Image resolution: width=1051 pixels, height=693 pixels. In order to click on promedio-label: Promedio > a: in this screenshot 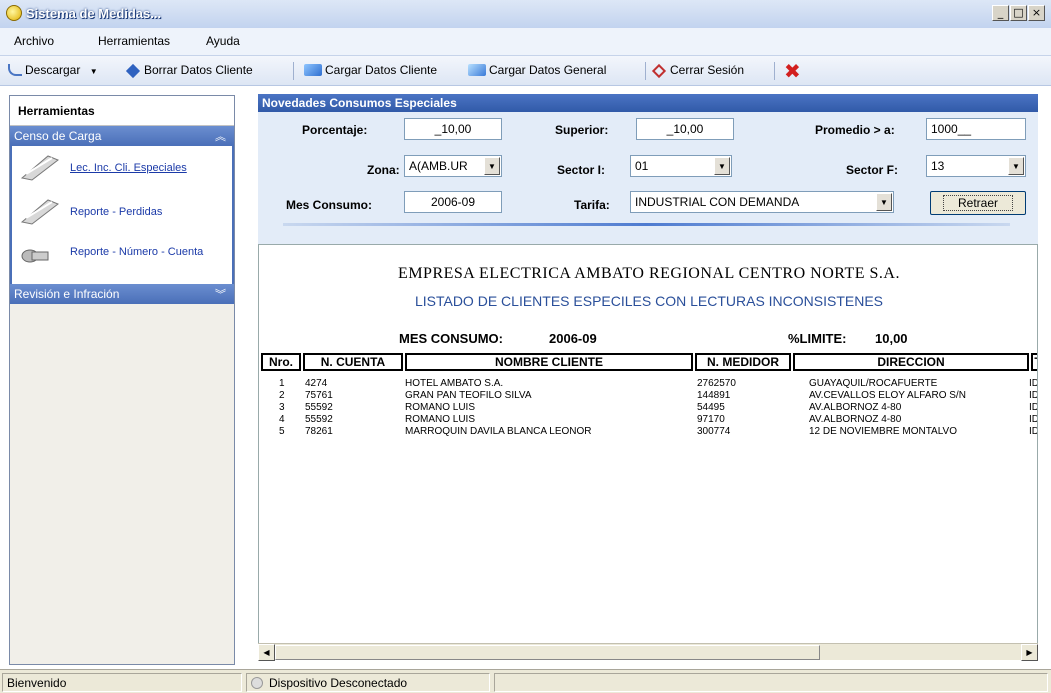, I will do `click(855, 130)`.